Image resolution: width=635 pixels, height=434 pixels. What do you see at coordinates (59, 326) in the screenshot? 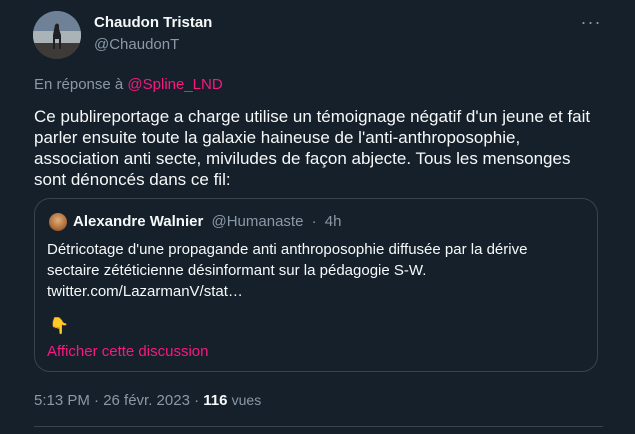
I see `pointing-down-emoji-icon: 👇` at bounding box center [59, 326].